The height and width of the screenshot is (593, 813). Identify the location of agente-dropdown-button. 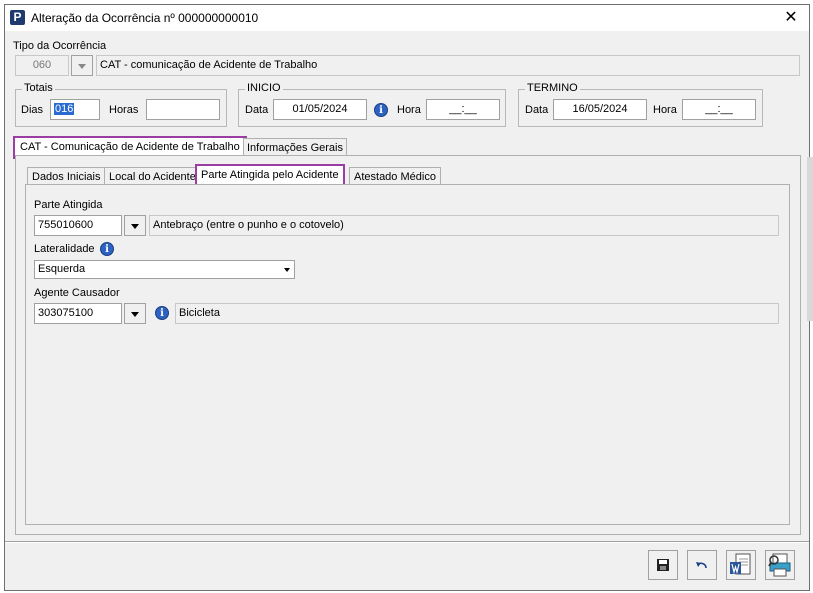
(135, 313).